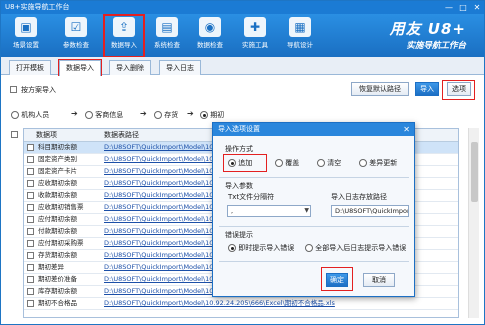  I want to click on ribbon-tools: ✚ 实施工具, so click(255, 36).